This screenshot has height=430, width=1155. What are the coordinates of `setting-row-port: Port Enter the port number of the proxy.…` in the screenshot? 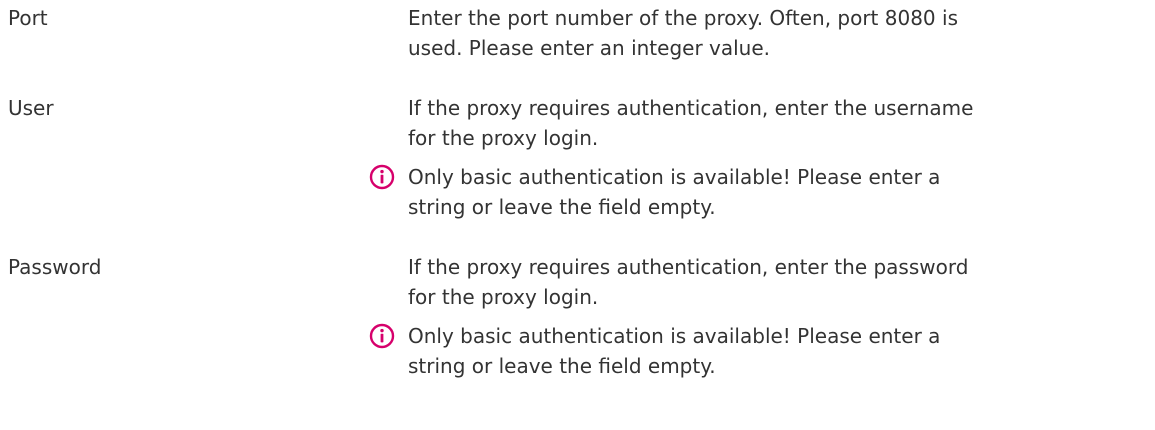 It's located at (577, 33).